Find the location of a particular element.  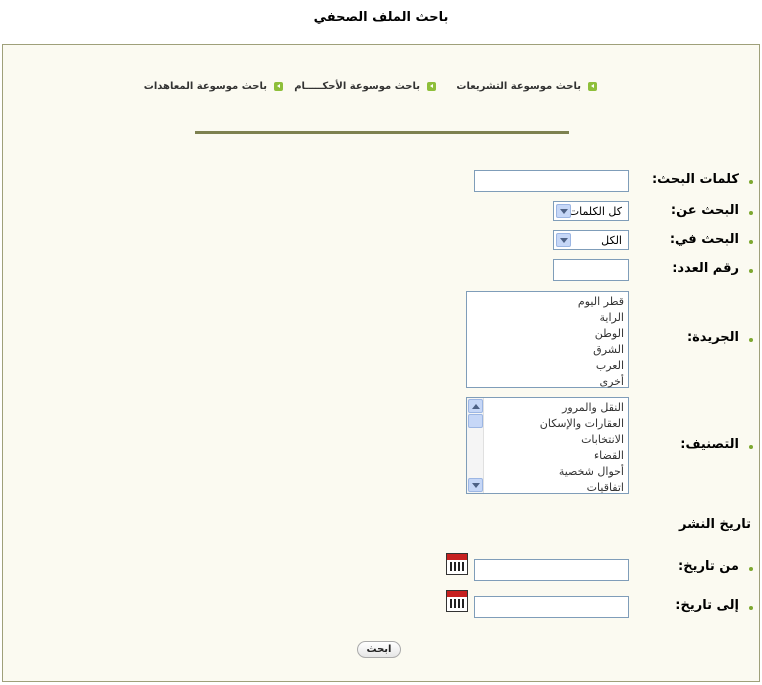

search-for-value: كل الكلمات is located at coordinates (595, 211).